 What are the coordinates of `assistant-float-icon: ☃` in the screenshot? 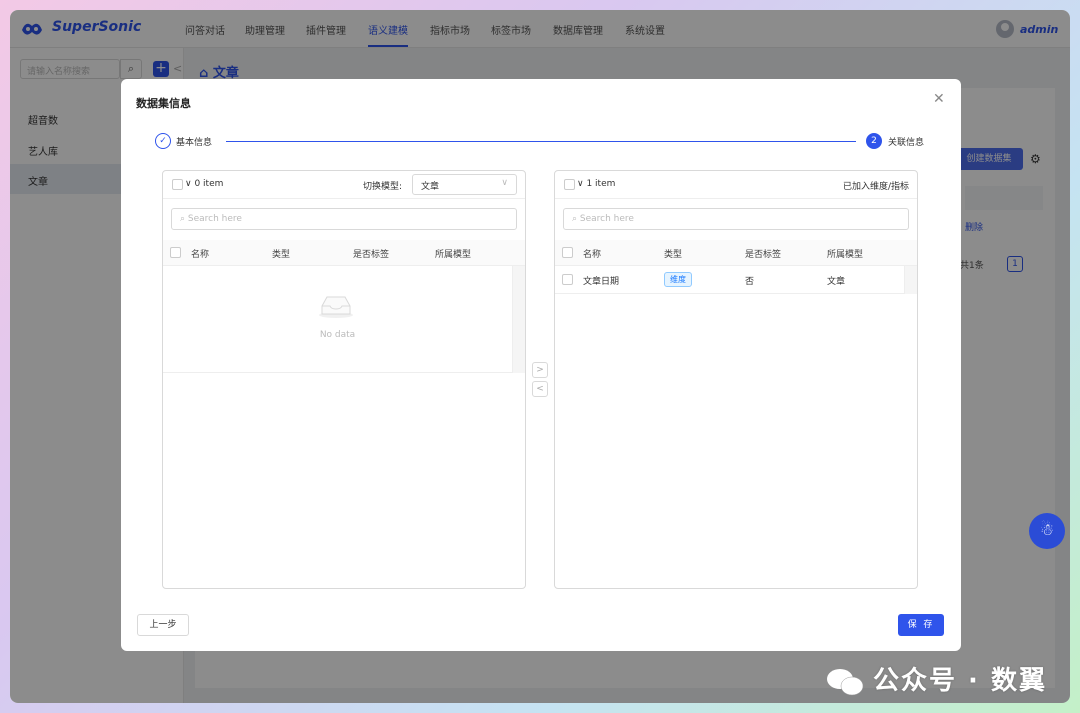 It's located at (1047, 531).